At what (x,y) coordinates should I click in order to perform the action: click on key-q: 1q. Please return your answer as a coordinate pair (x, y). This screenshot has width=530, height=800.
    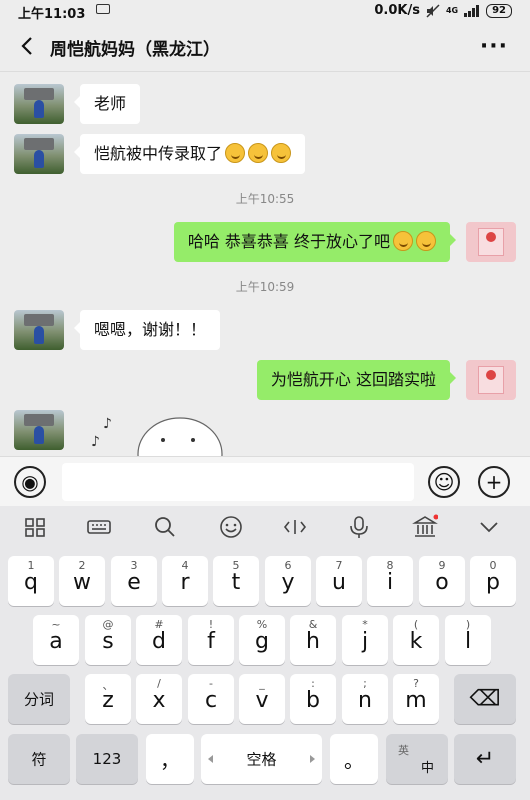
    Looking at the image, I should click on (31, 581).